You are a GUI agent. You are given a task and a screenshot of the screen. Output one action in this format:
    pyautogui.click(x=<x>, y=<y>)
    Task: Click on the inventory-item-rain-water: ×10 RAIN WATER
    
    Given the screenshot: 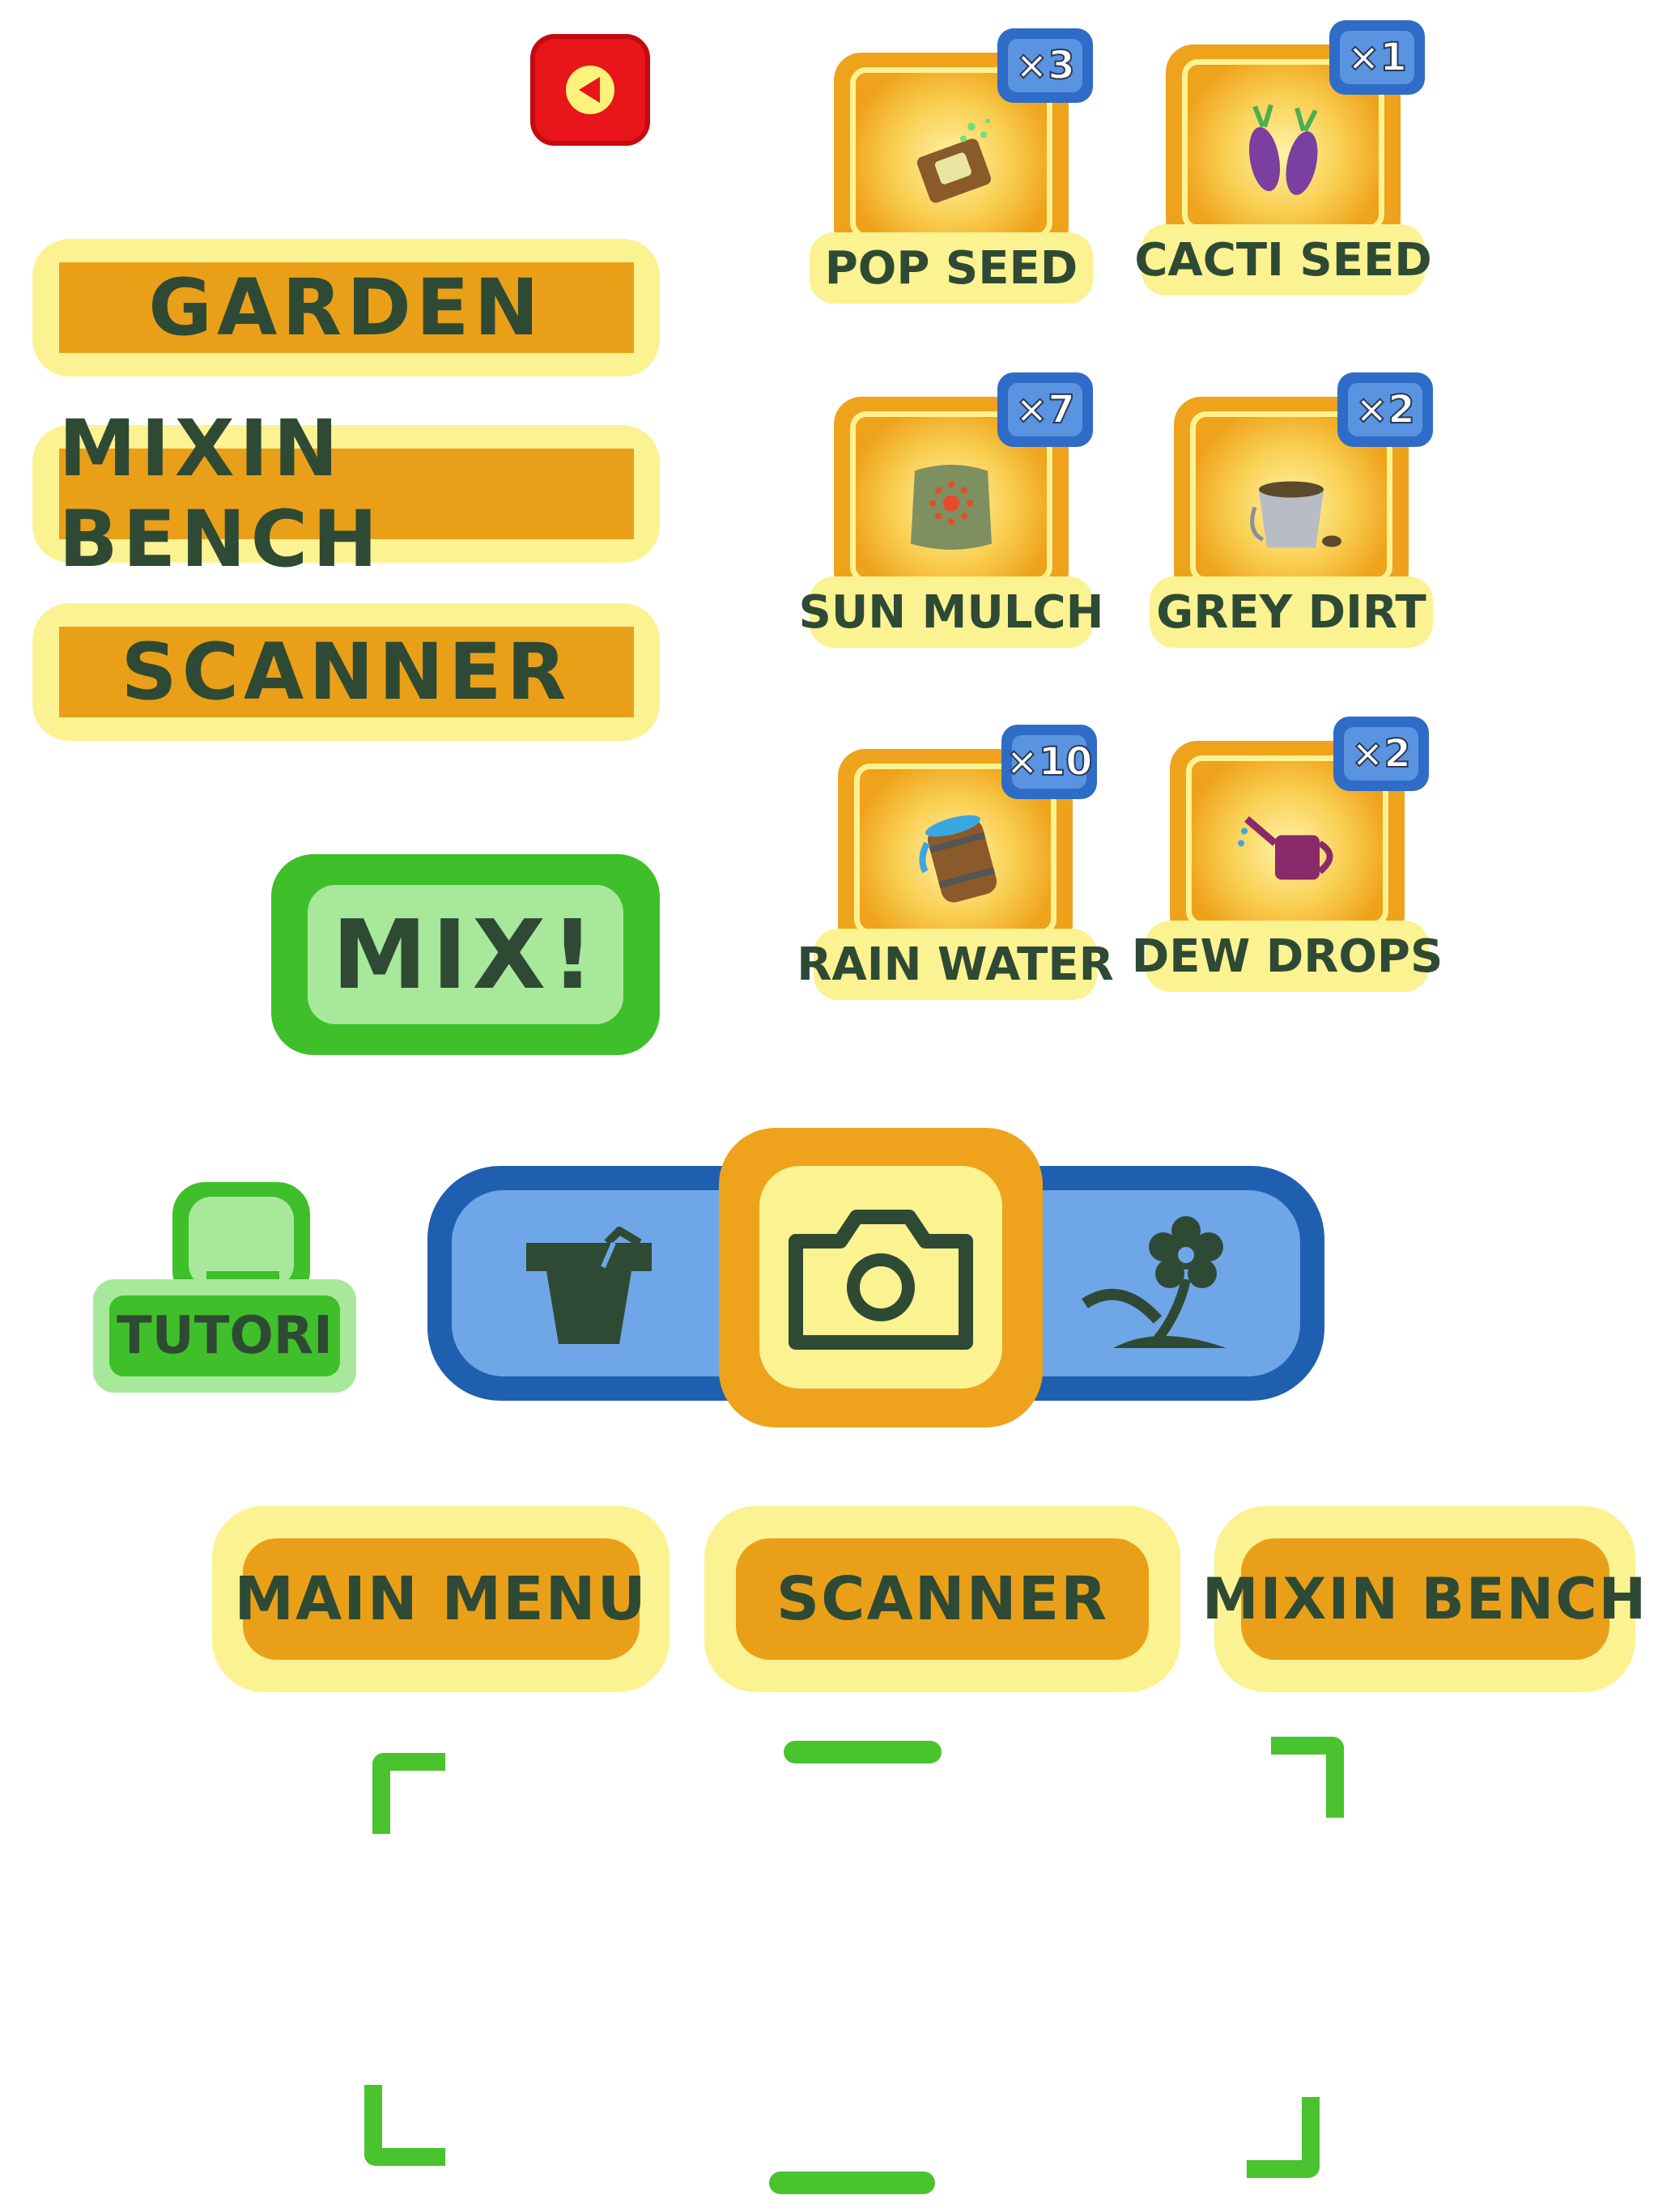 What is the action you would take?
    pyautogui.click(x=955, y=862)
    